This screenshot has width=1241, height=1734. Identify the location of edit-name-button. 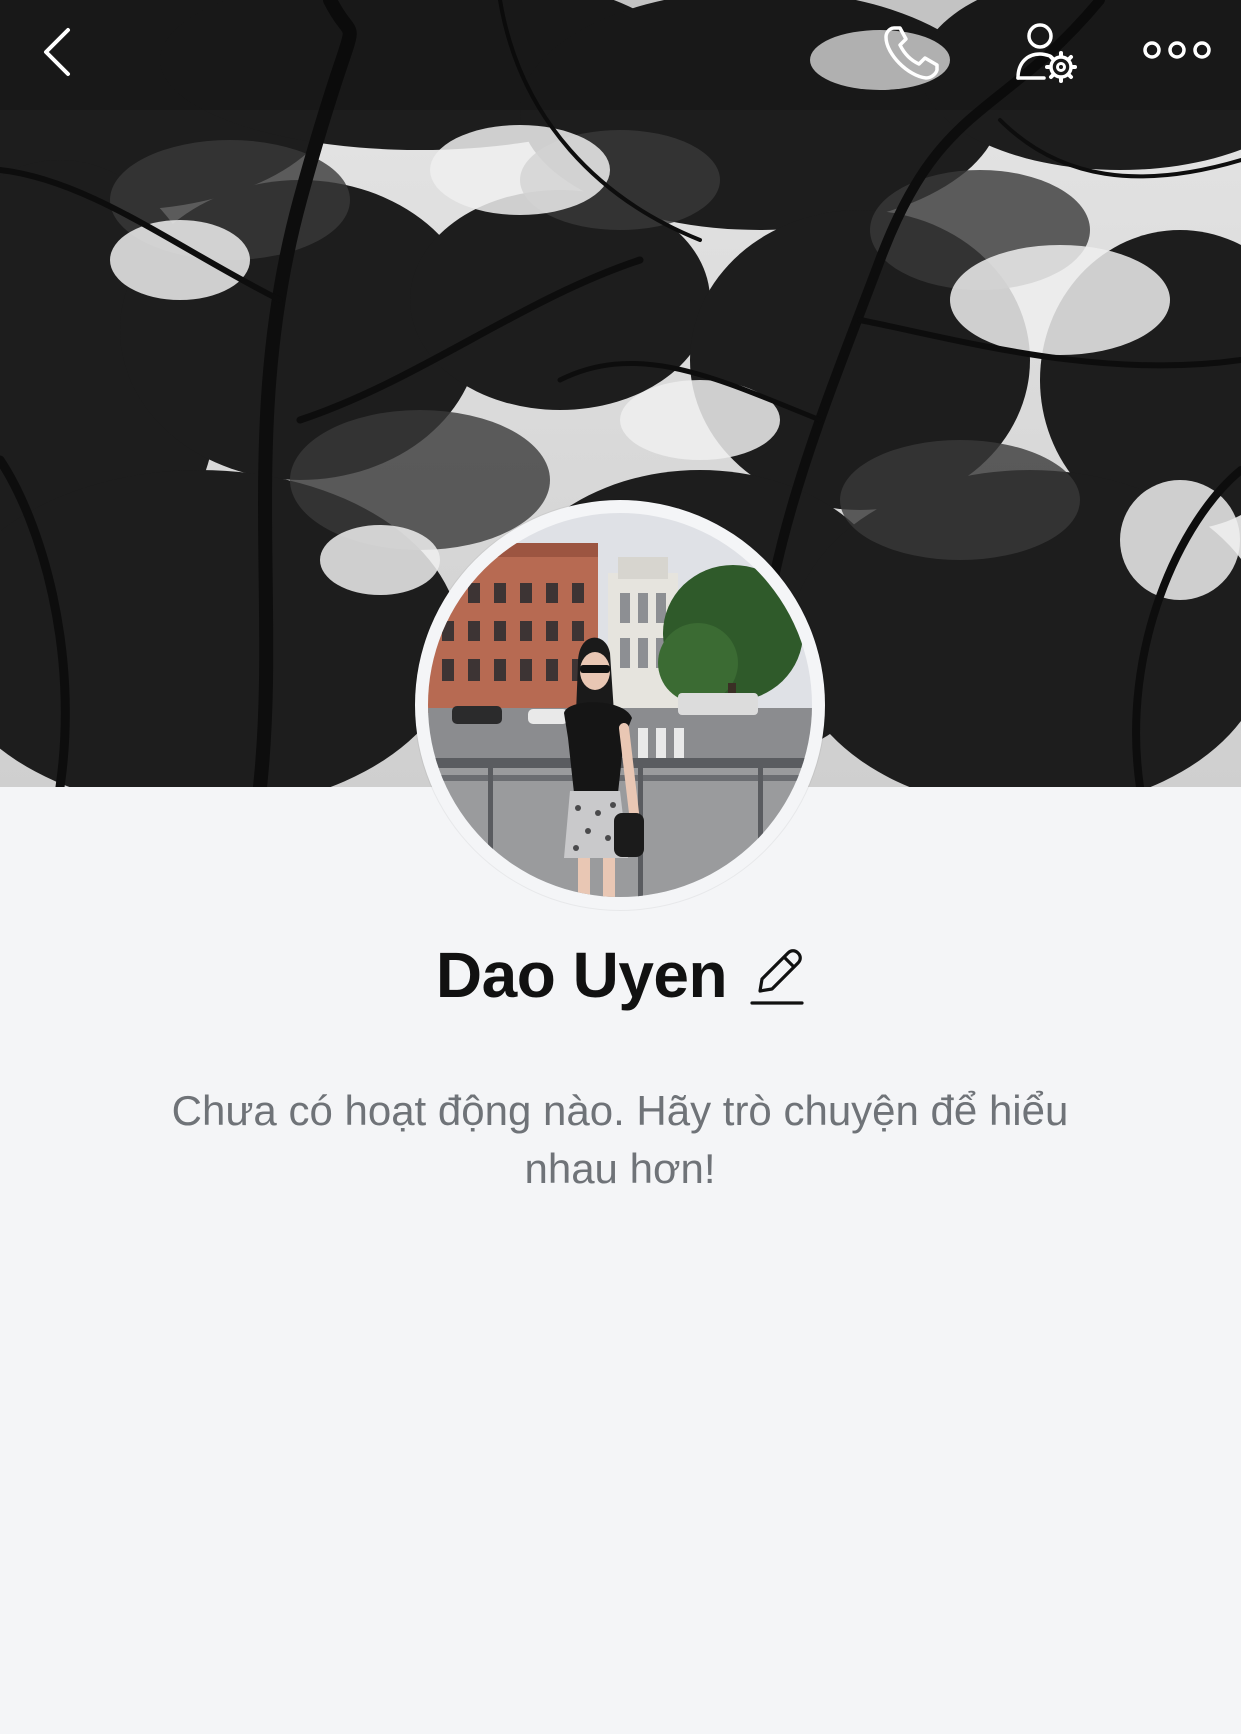
(777, 975).